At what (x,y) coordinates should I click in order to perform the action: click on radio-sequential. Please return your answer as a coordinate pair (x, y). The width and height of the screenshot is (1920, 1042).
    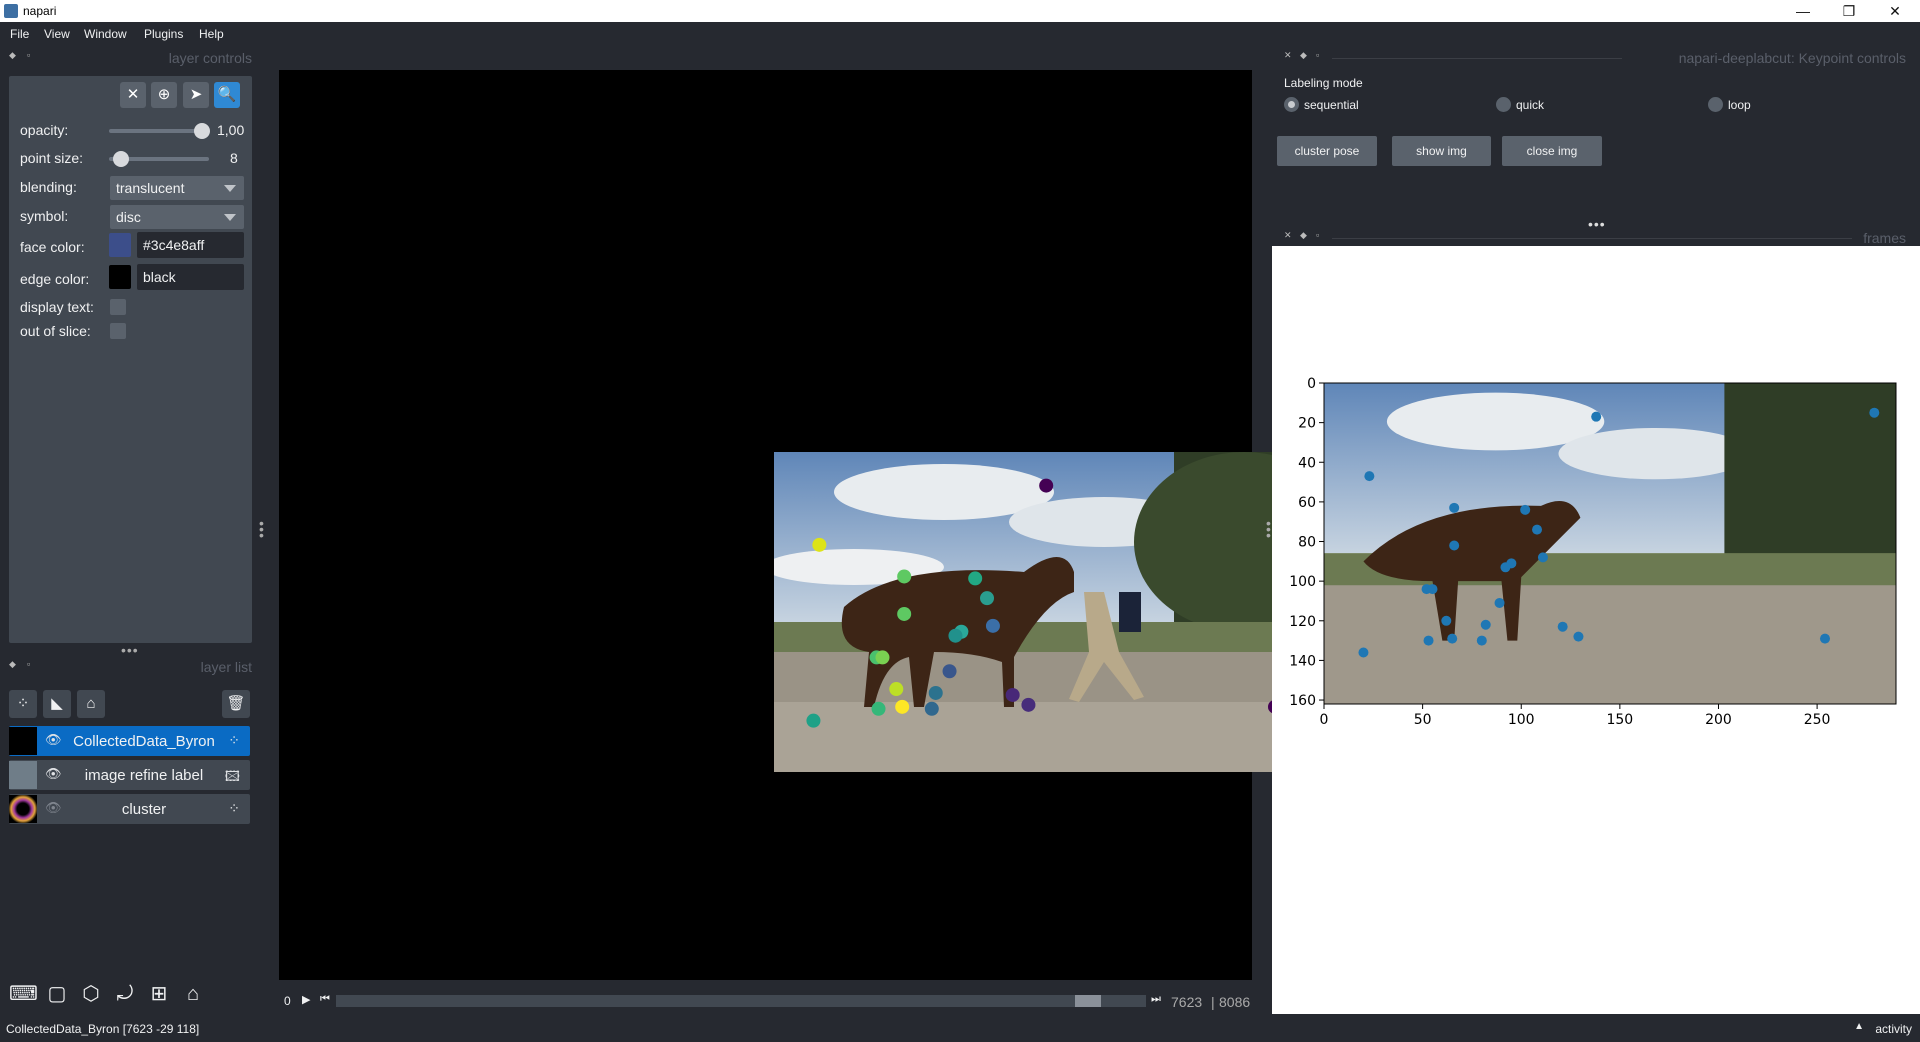
    Looking at the image, I should click on (1291, 104).